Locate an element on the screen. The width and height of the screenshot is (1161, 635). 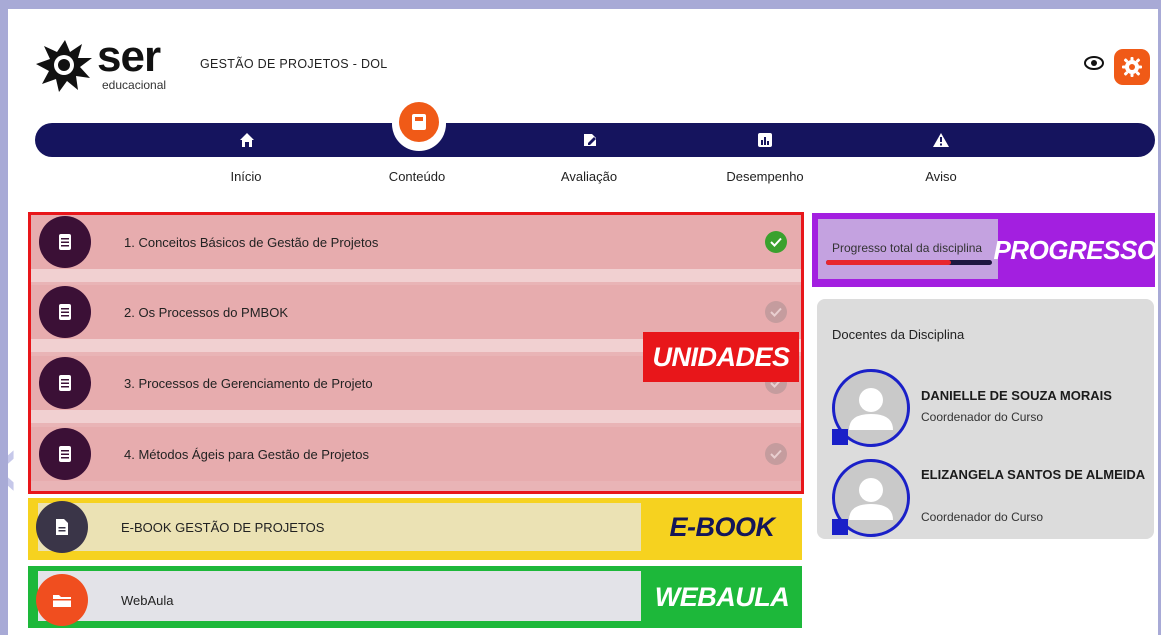
progress-bar is located at coordinates (909, 262).